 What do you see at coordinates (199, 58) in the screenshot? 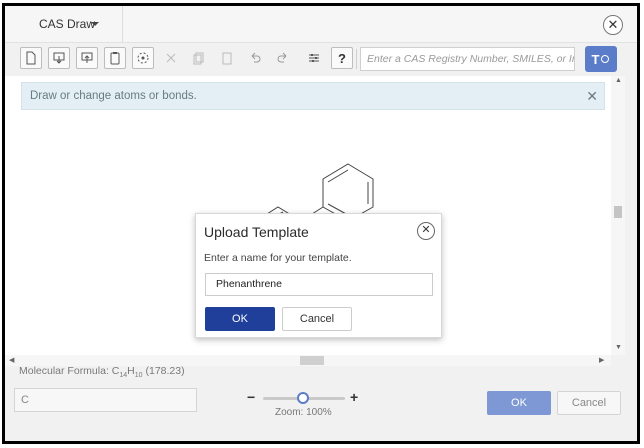
I see `copy-icon` at bounding box center [199, 58].